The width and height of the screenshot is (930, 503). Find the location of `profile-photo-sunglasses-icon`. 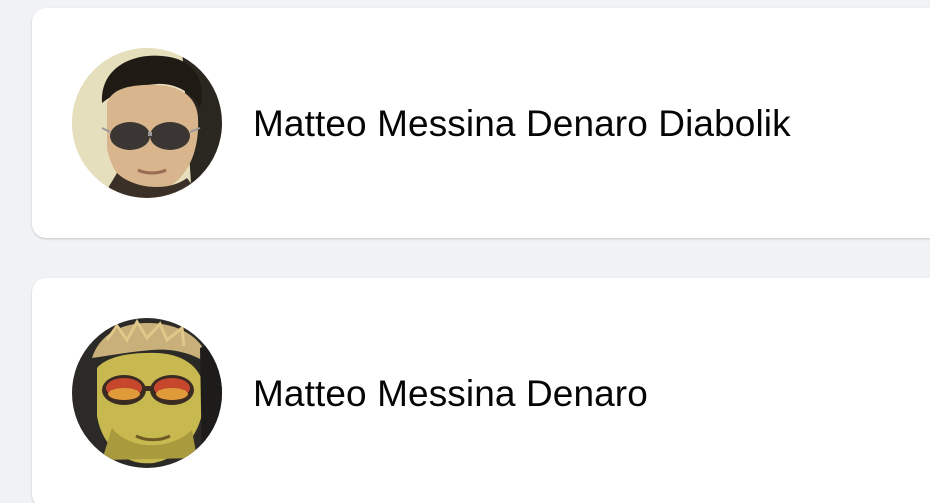

profile-photo-sunglasses-icon is located at coordinates (147, 123).